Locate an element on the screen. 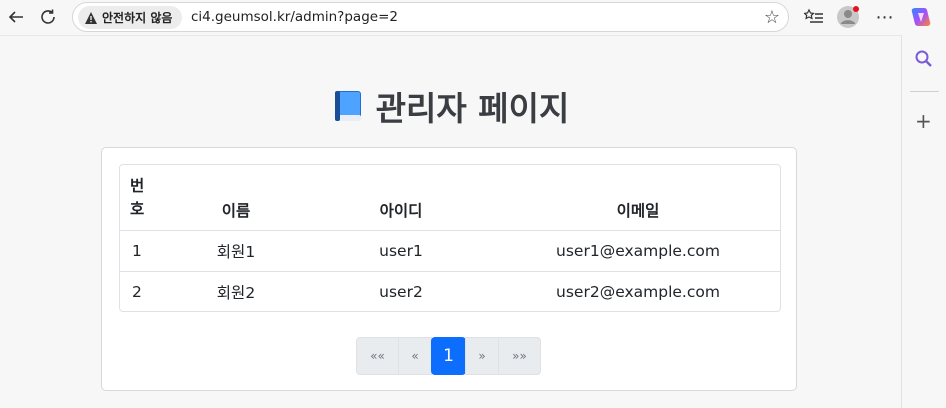  favorites-button is located at coordinates (814, 17).